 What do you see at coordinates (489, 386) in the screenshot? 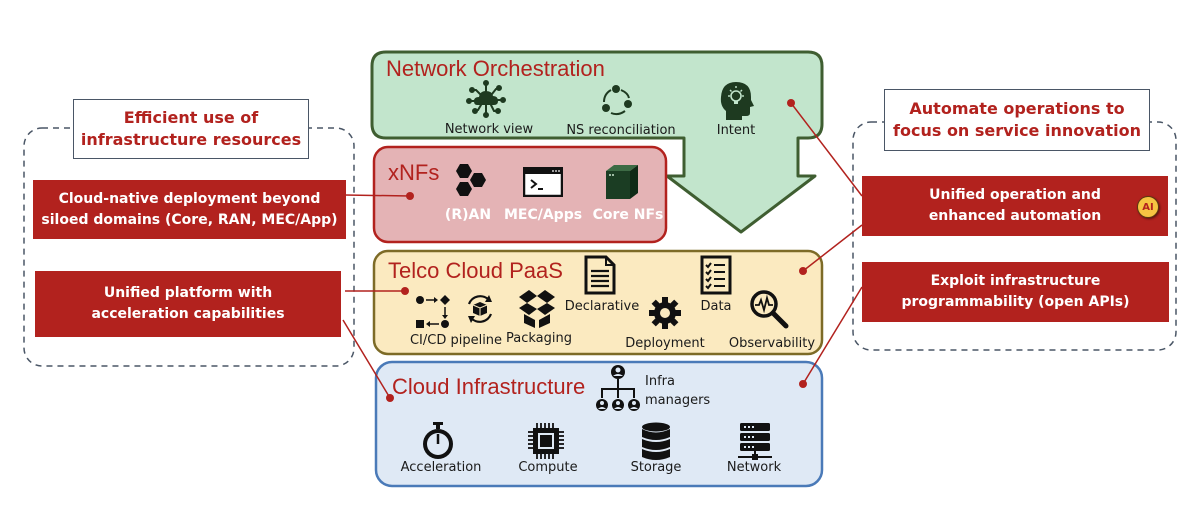
I see `infra-title: Cloud Infrastructure` at bounding box center [489, 386].